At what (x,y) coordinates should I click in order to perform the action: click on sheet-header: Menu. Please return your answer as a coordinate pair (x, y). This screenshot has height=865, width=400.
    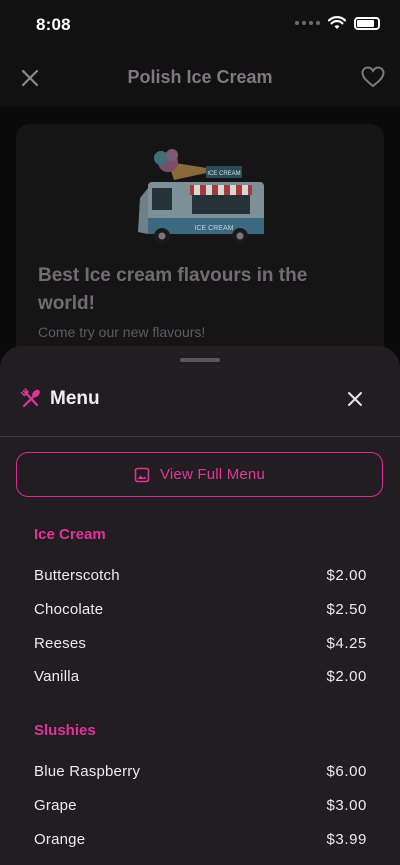
    Looking at the image, I should click on (200, 400).